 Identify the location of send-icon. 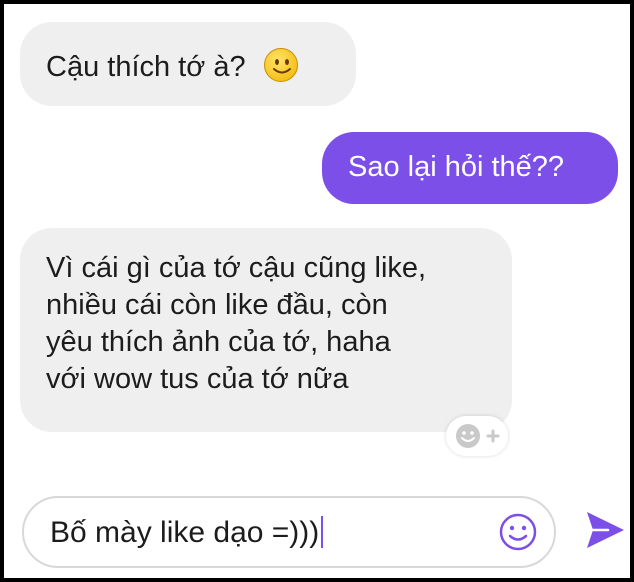
(605, 530).